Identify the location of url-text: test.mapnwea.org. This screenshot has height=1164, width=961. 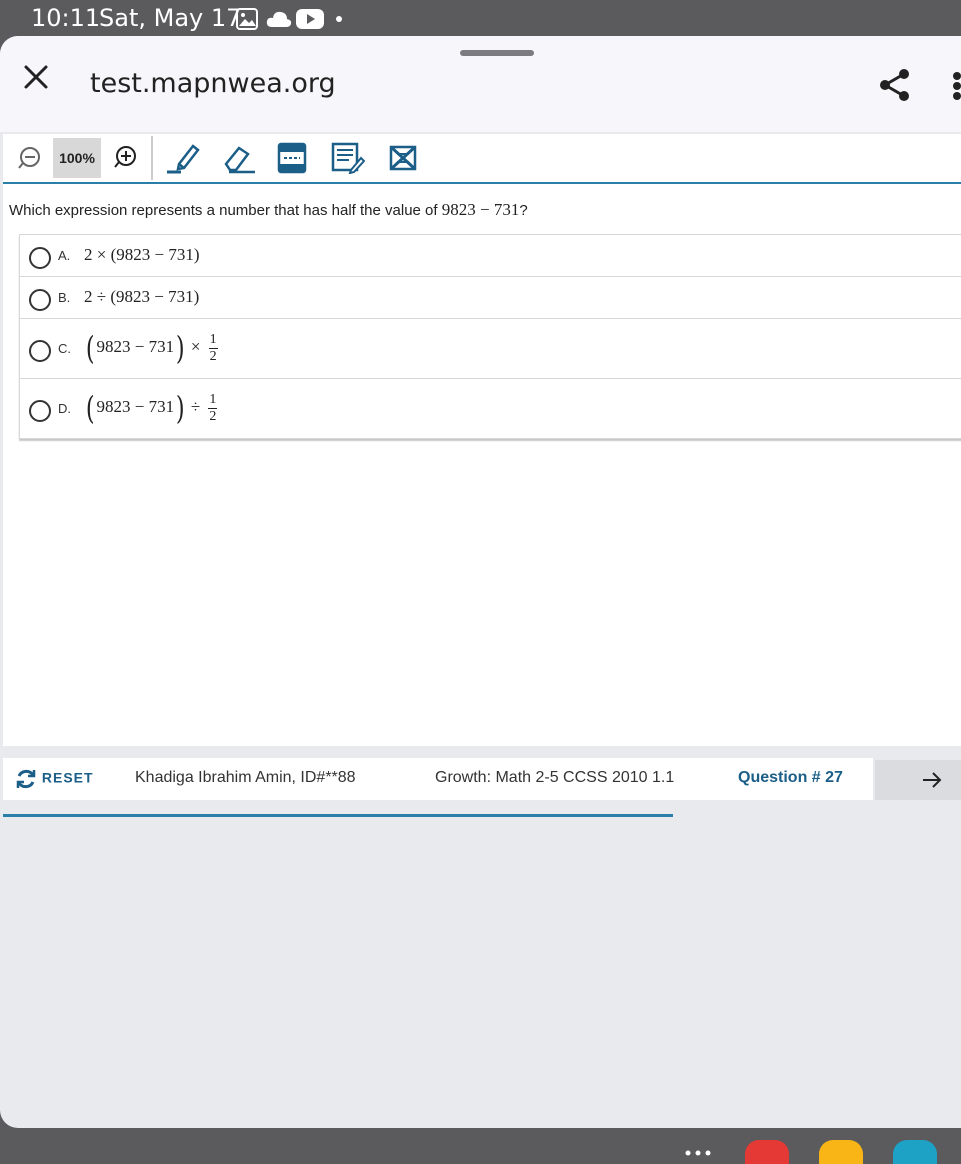
(213, 83).